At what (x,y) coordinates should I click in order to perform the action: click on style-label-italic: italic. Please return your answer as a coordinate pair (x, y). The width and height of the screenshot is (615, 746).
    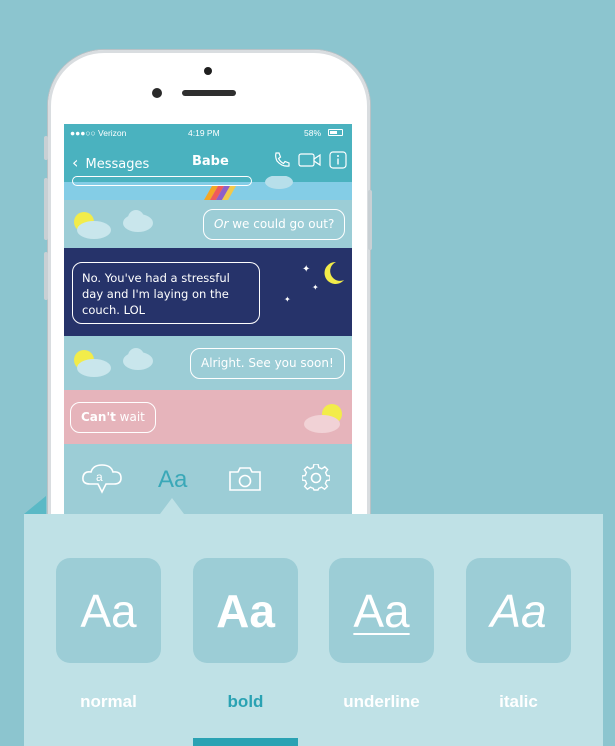
    Looking at the image, I should click on (518, 702).